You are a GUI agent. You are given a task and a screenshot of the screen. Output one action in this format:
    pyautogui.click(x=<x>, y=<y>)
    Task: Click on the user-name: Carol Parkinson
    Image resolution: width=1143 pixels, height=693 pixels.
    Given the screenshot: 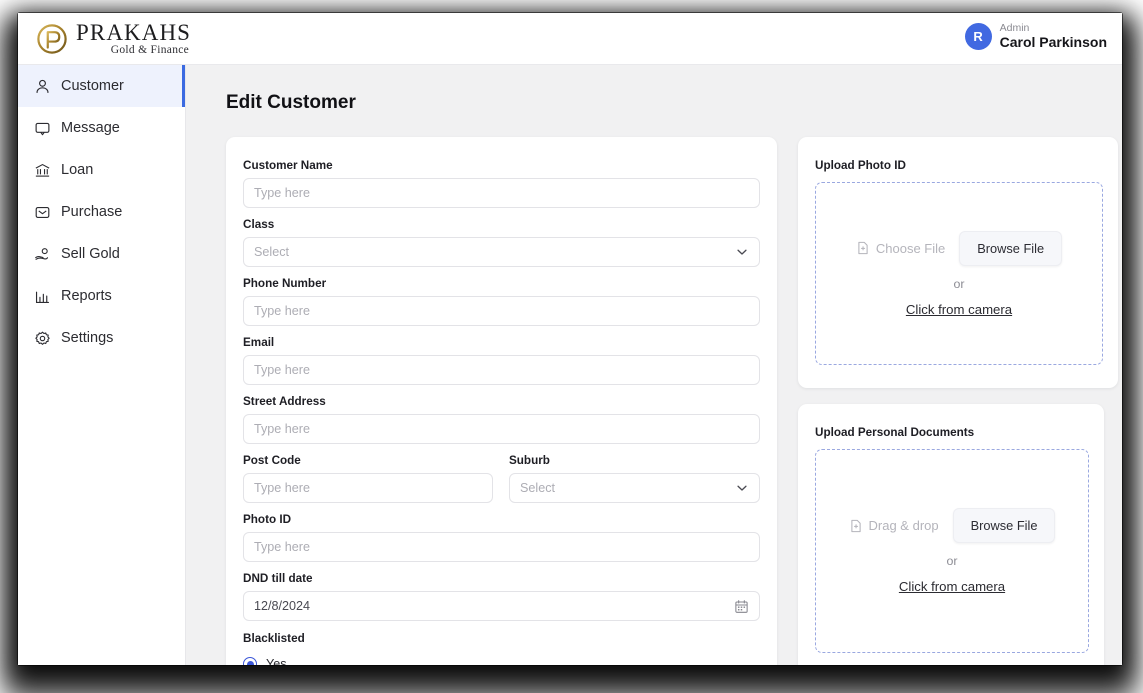 What is the action you would take?
    pyautogui.click(x=1053, y=42)
    